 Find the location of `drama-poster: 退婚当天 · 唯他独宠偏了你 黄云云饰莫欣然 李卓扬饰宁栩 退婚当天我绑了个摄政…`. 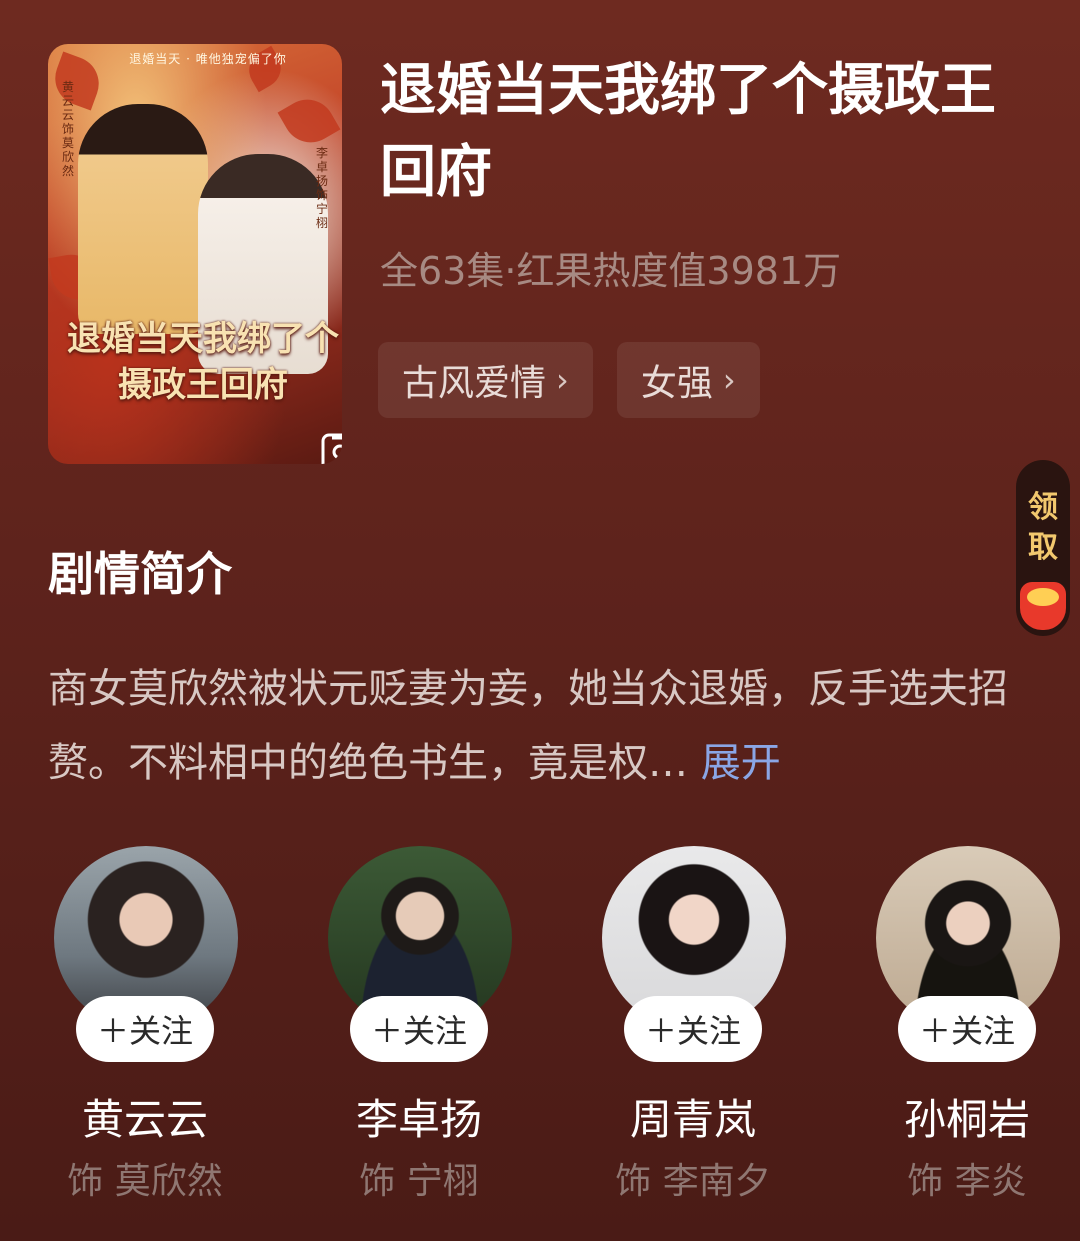

drama-poster: 退婚当天 · 唯他独宠偏了你 黄云云饰莫欣然 李卓扬饰宁栩 退婚当天我绑了个摄政… is located at coordinates (195, 254).